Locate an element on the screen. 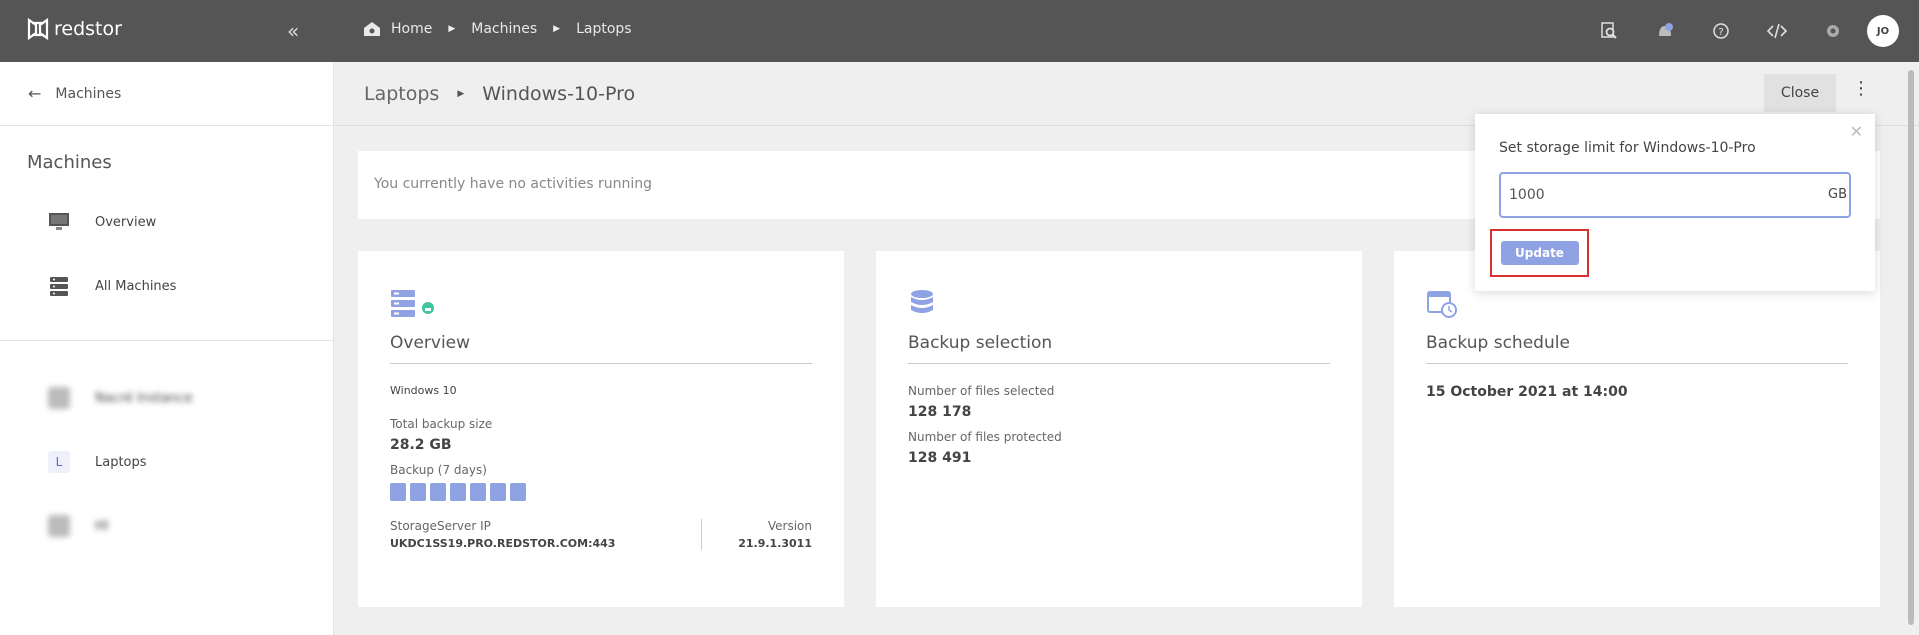  help-icon: ? is located at coordinates (1721, 31).